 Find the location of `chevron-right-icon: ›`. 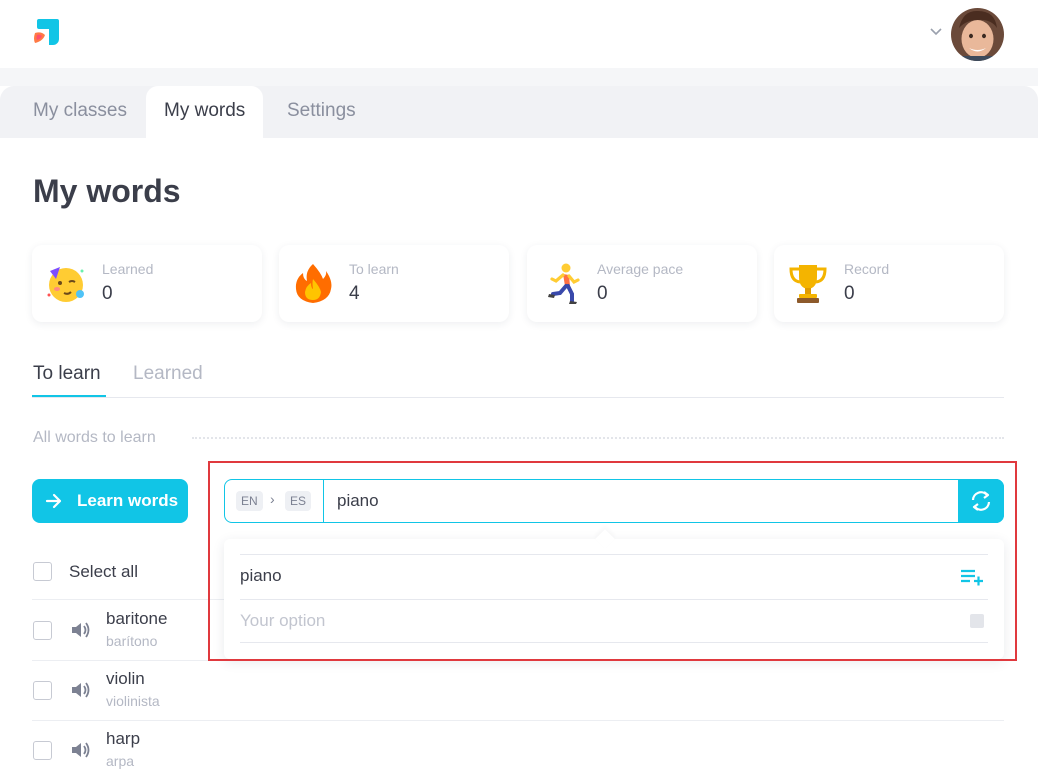

chevron-right-icon: › is located at coordinates (272, 499).